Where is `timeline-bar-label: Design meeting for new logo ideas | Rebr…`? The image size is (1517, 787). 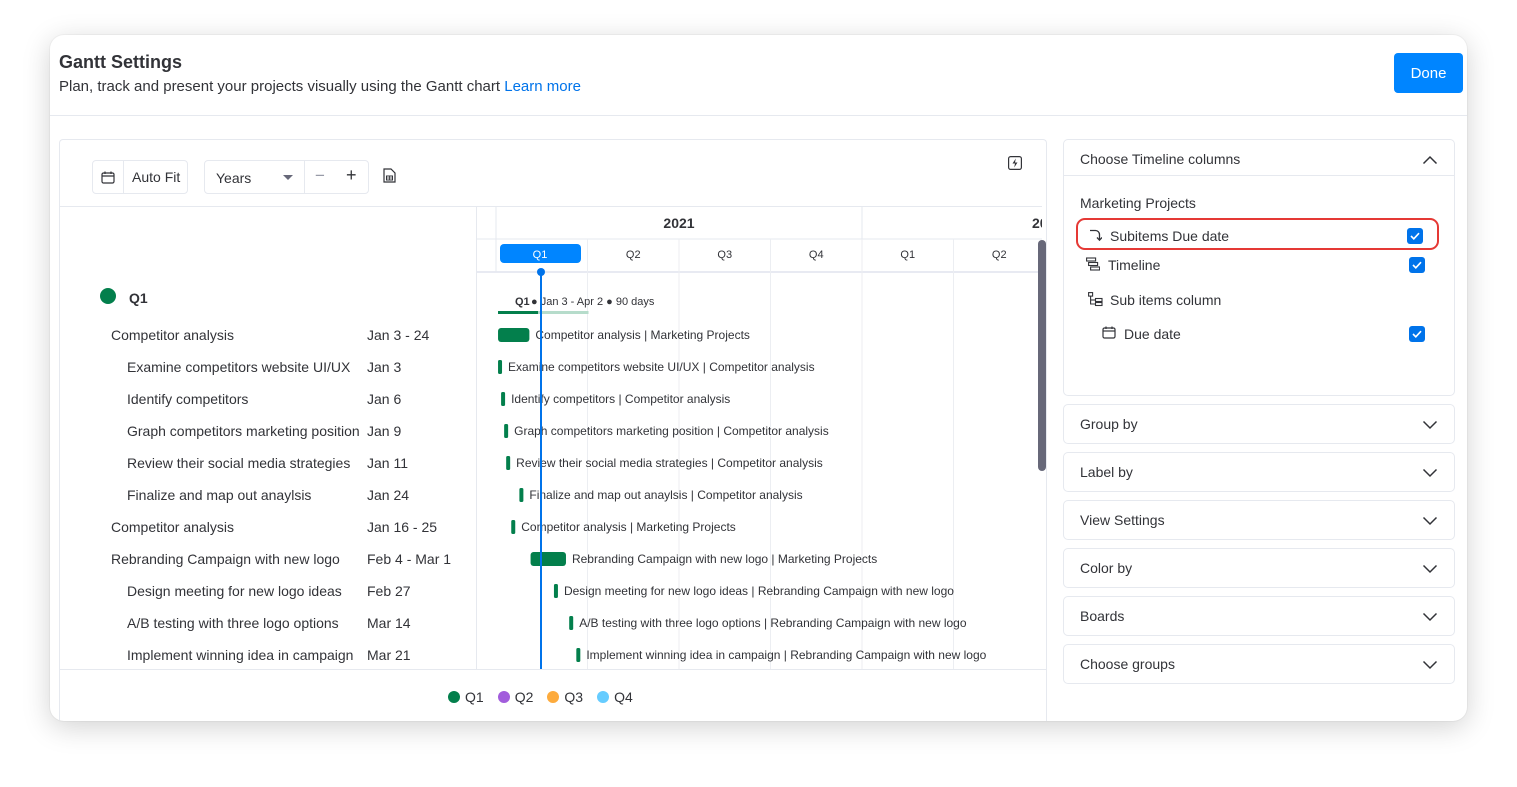 timeline-bar-label: Design meeting for new logo ideas | Rebr… is located at coordinates (759, 591).